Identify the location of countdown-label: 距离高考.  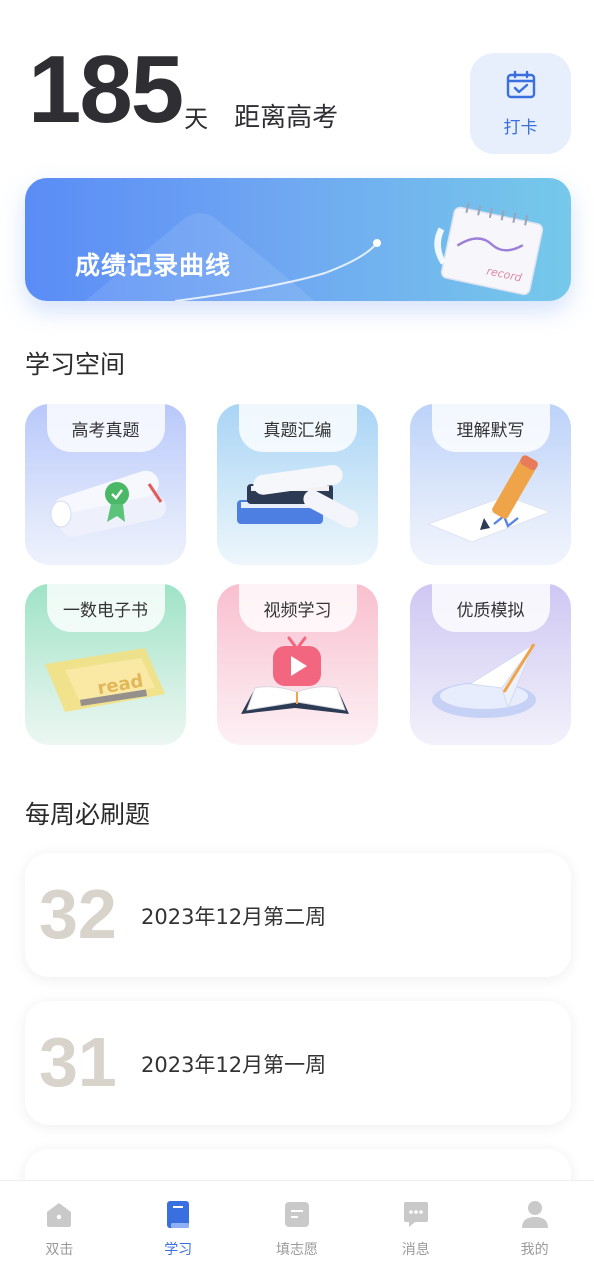
(286, 118).